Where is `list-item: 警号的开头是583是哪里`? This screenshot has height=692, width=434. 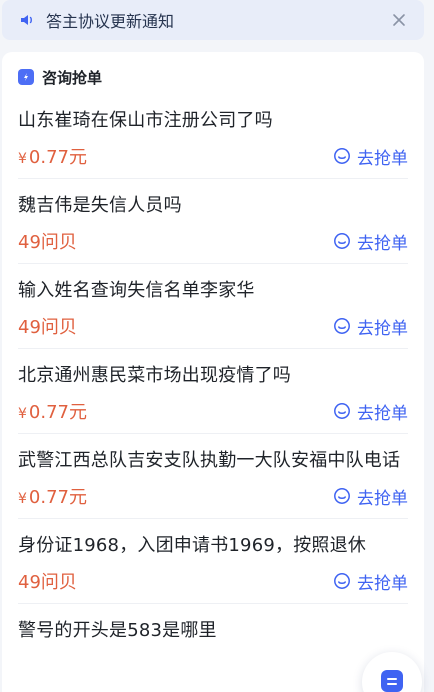 list-item: 警号的开头是583是哪里 is located at coordinates (213, 630).